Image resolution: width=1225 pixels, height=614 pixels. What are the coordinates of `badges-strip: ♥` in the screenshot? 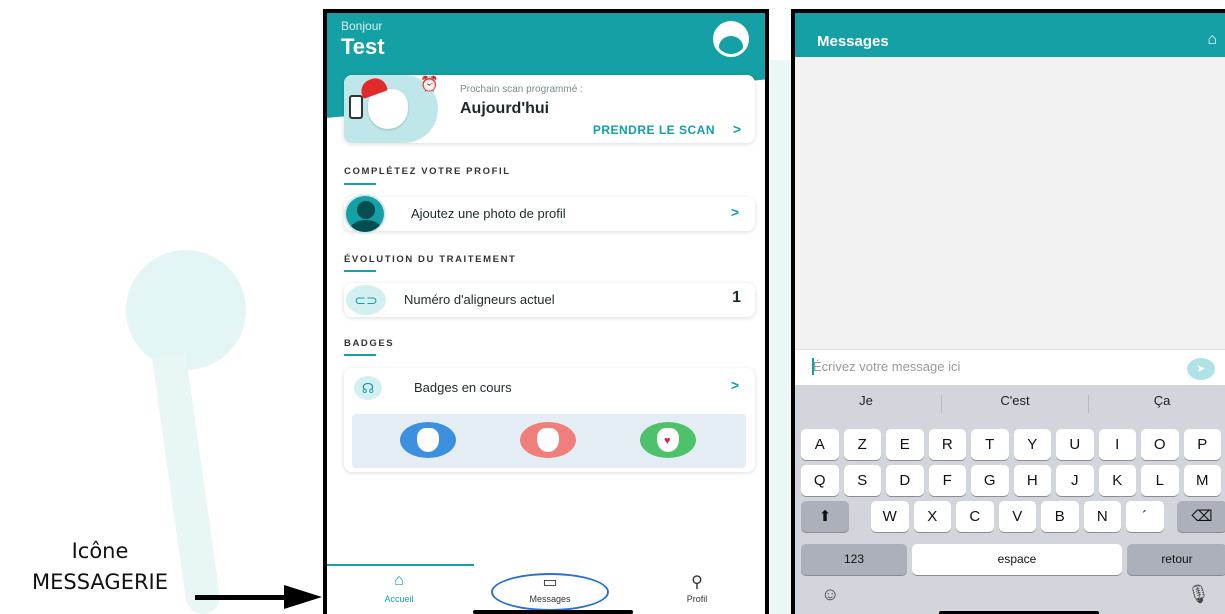 It's located at (549, 441).